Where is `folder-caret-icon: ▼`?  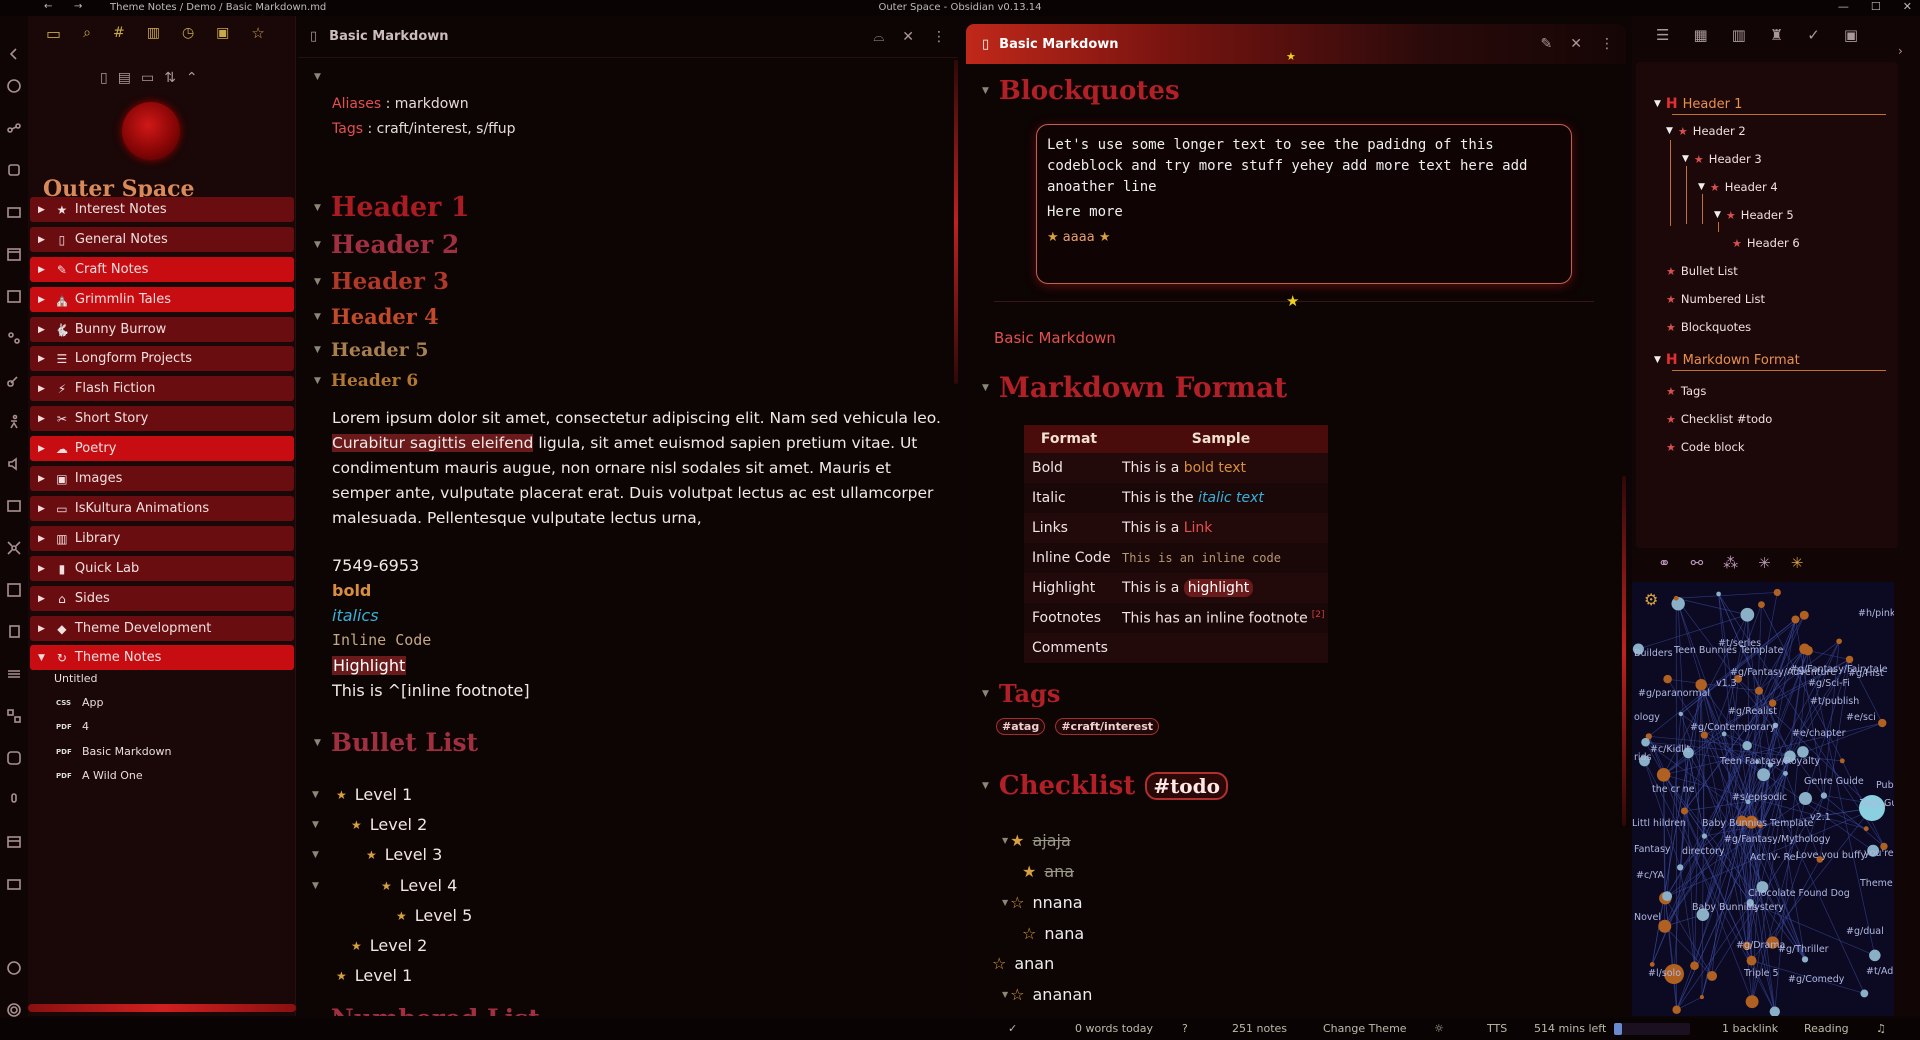
folder-caret-icon: ▼ is located at coordinates (41, 658).